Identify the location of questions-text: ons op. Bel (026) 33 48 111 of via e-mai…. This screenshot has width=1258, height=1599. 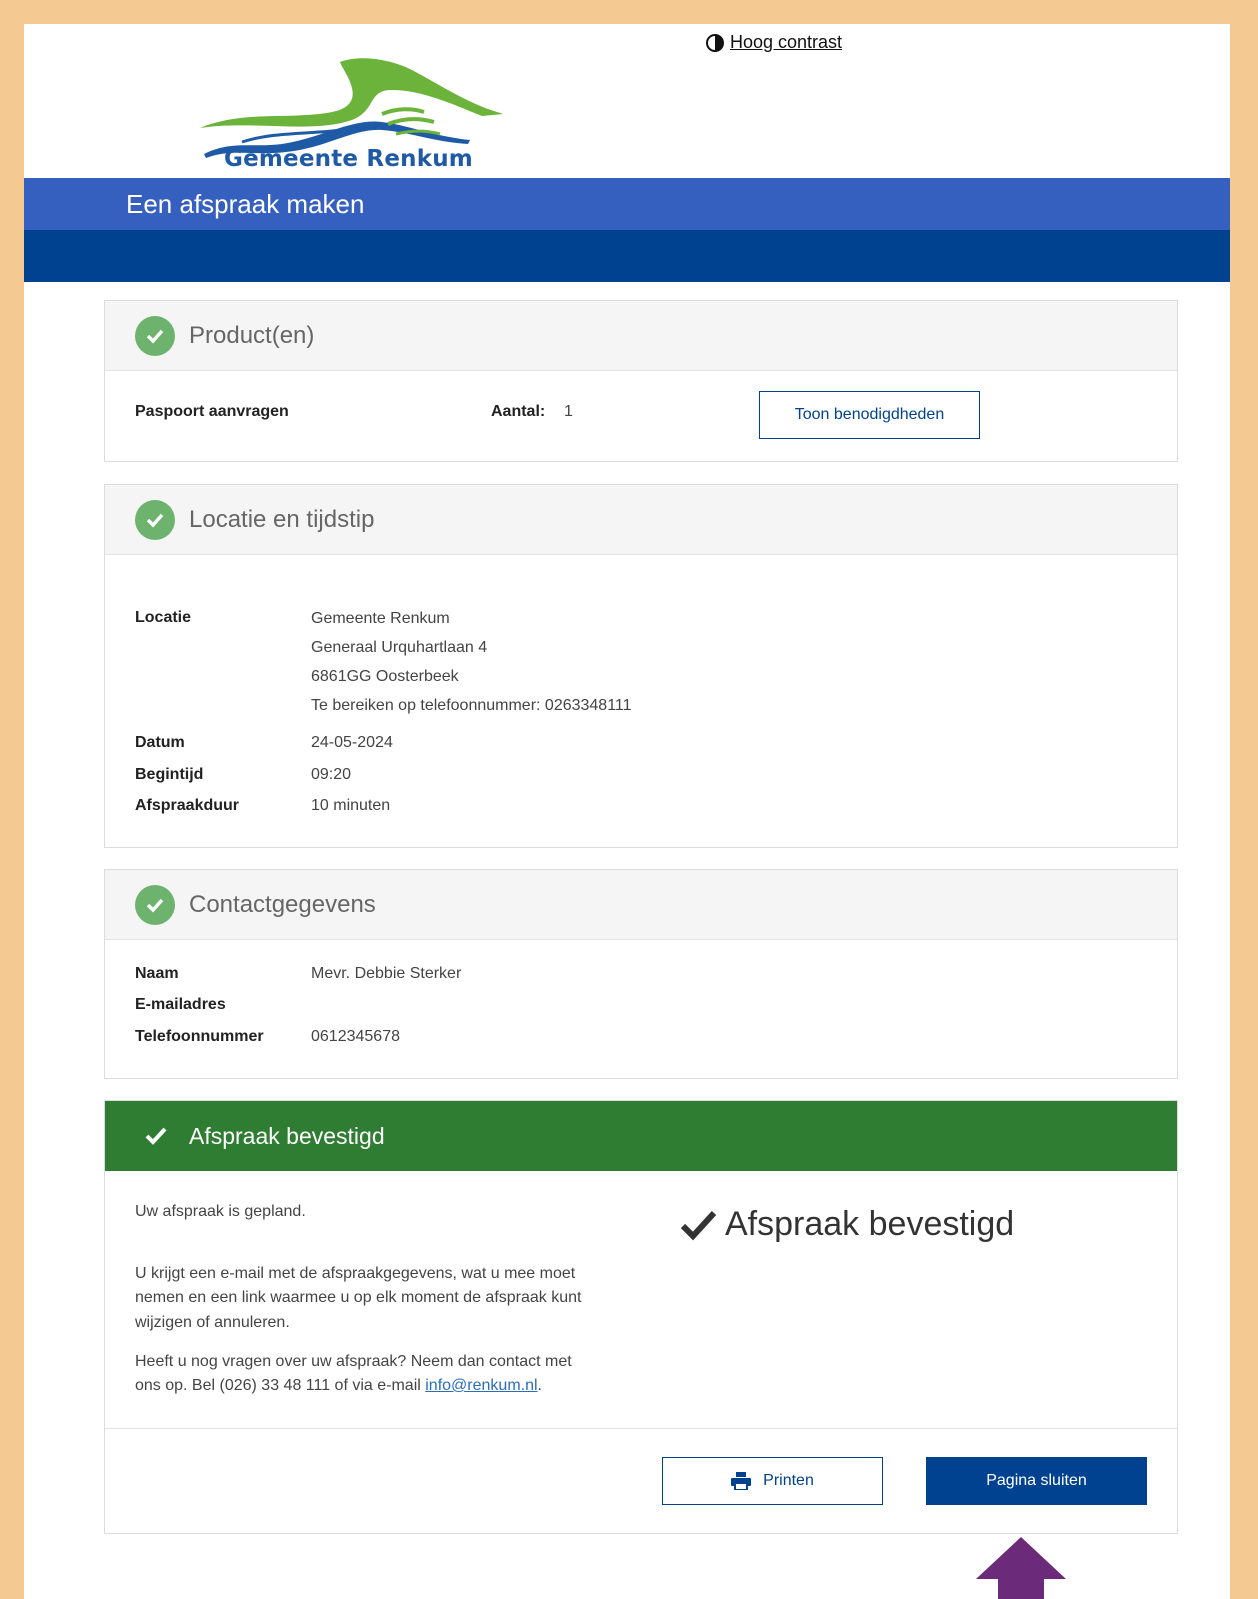
(278, 1385).